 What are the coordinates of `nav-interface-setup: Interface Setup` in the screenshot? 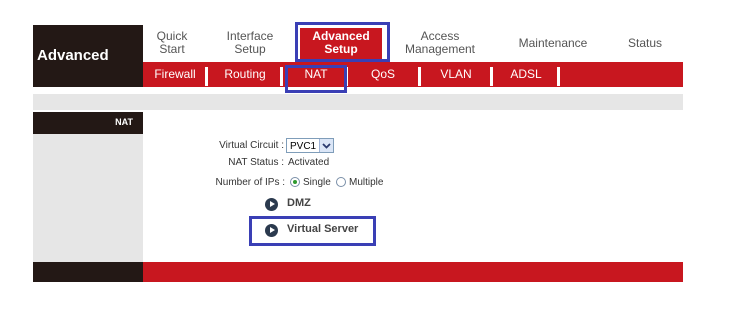 It's located at (250, 46).